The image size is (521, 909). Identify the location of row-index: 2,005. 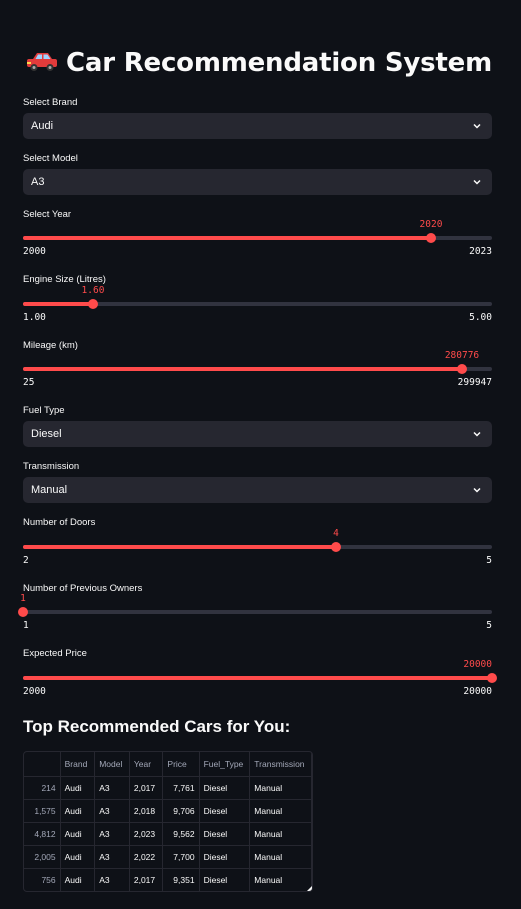
(42, 857).